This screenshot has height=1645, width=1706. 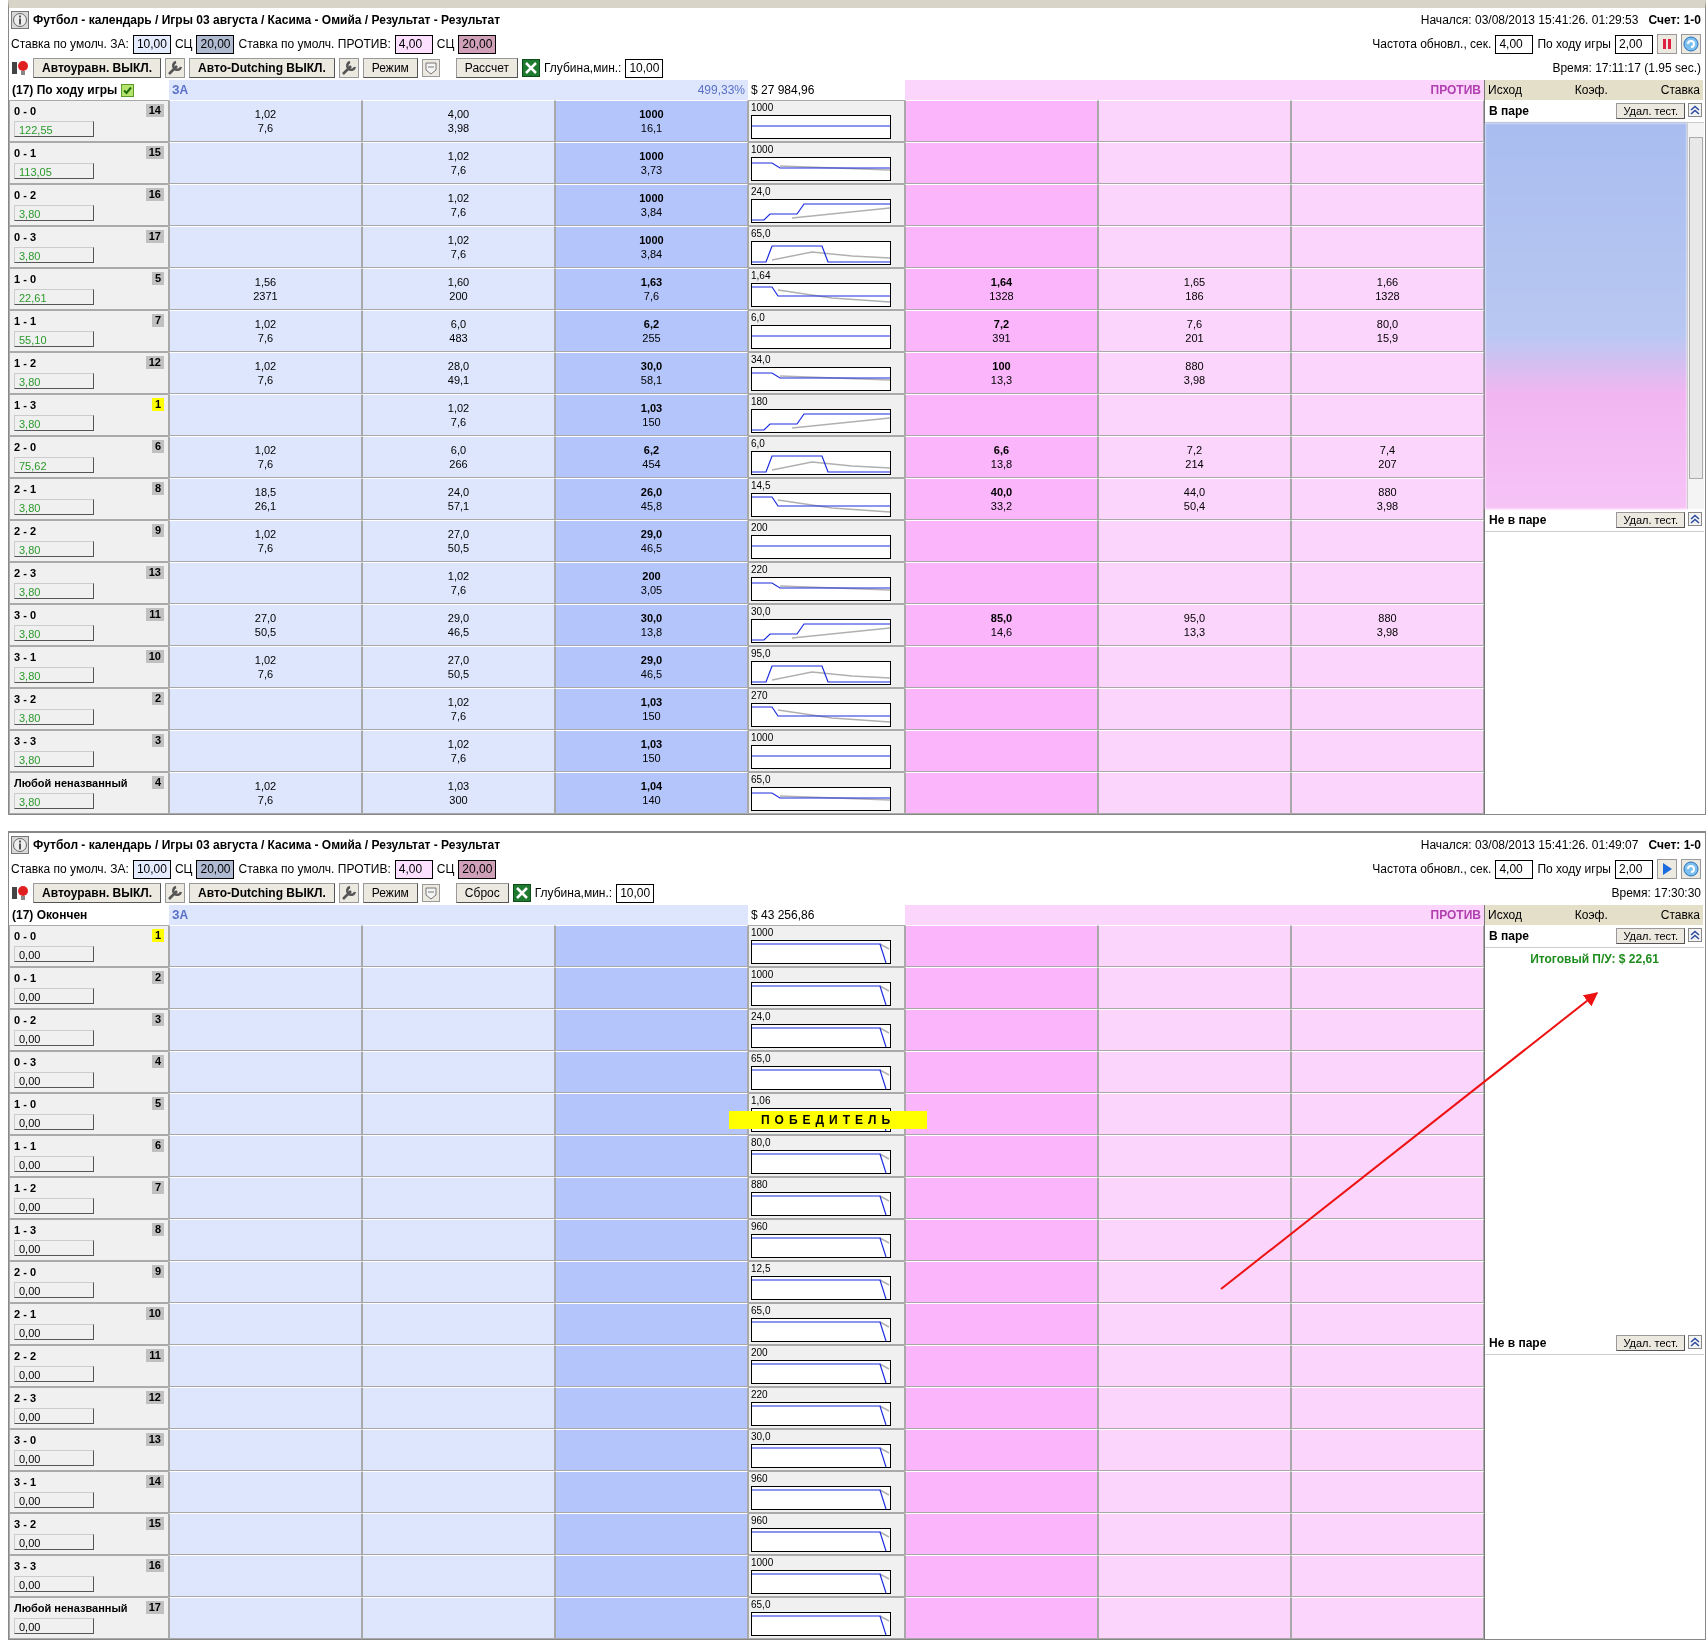 What do you see at coordinates (1634, 44) in the screenshot?
I see `input-field: 2,00` at bounding box center [1634, 44].